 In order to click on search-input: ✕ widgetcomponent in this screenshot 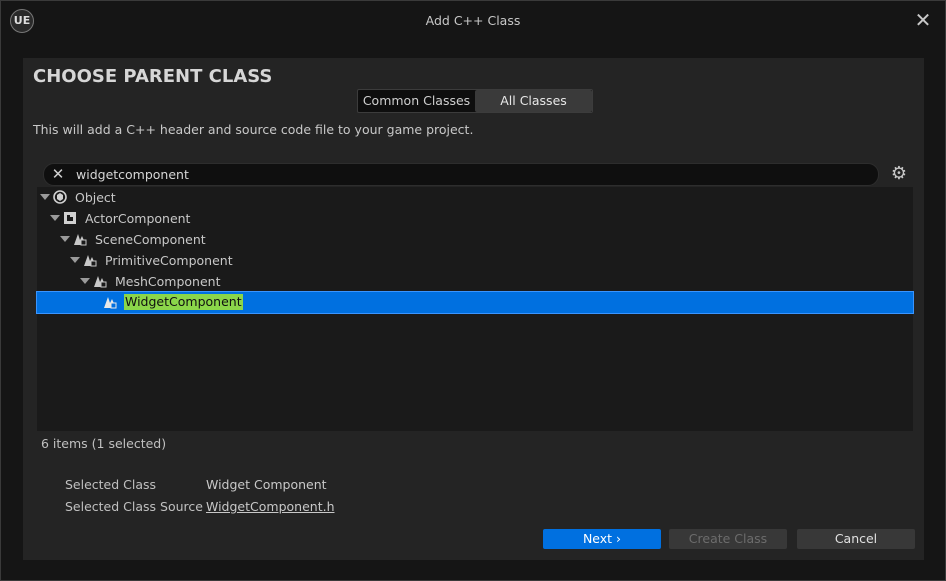, I will do `click(461, 174)`.